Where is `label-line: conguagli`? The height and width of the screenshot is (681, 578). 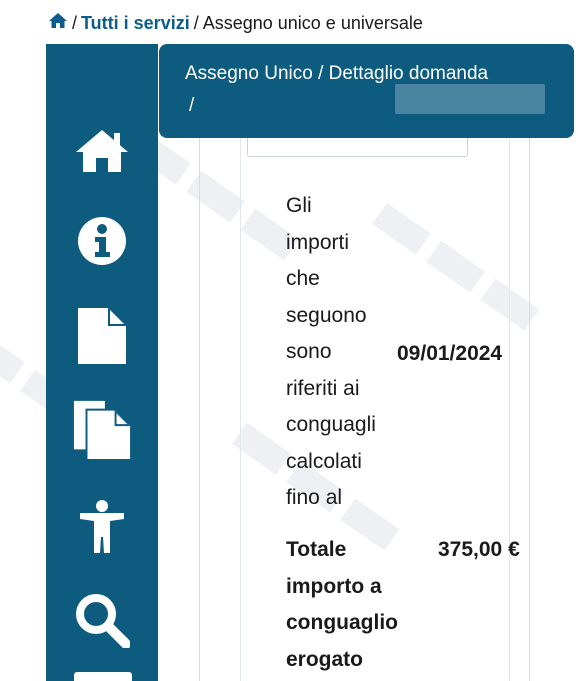 label-line: conguagli is located at coordinates (331, 424).